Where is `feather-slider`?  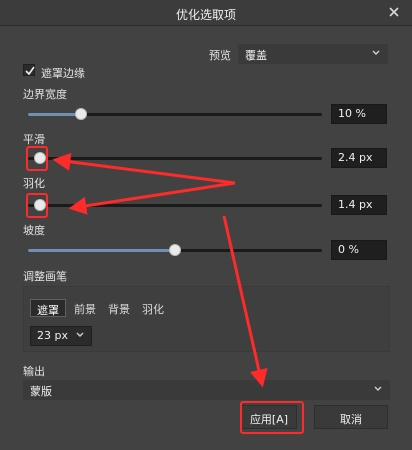
feather-slider is located at coordinates (175, 205).